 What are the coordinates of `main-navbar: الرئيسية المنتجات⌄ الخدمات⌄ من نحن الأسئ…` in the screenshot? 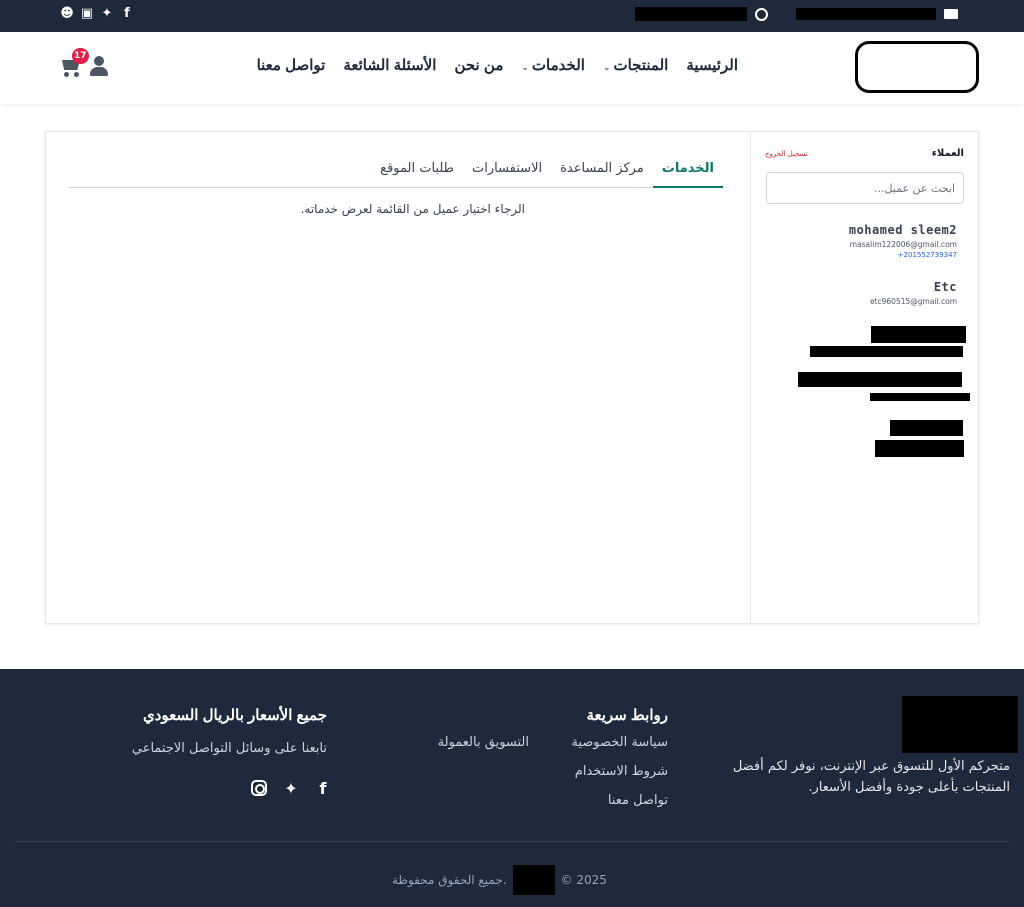 It's located at (512, 68).